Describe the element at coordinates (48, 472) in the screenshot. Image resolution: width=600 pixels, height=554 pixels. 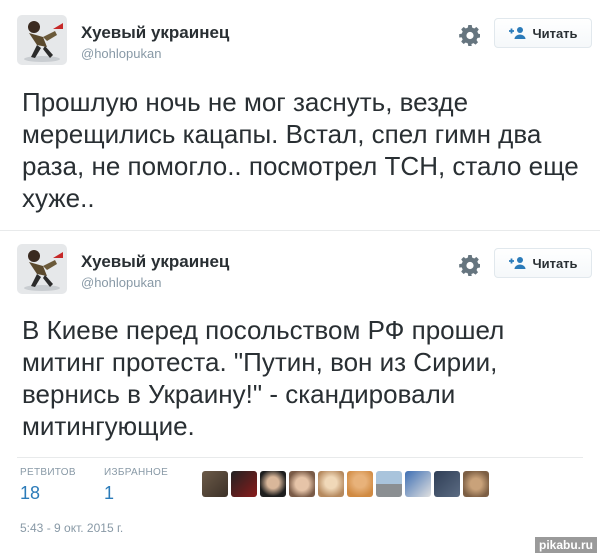
I see `retweets-label: РЕТВИТОВ` at that location.